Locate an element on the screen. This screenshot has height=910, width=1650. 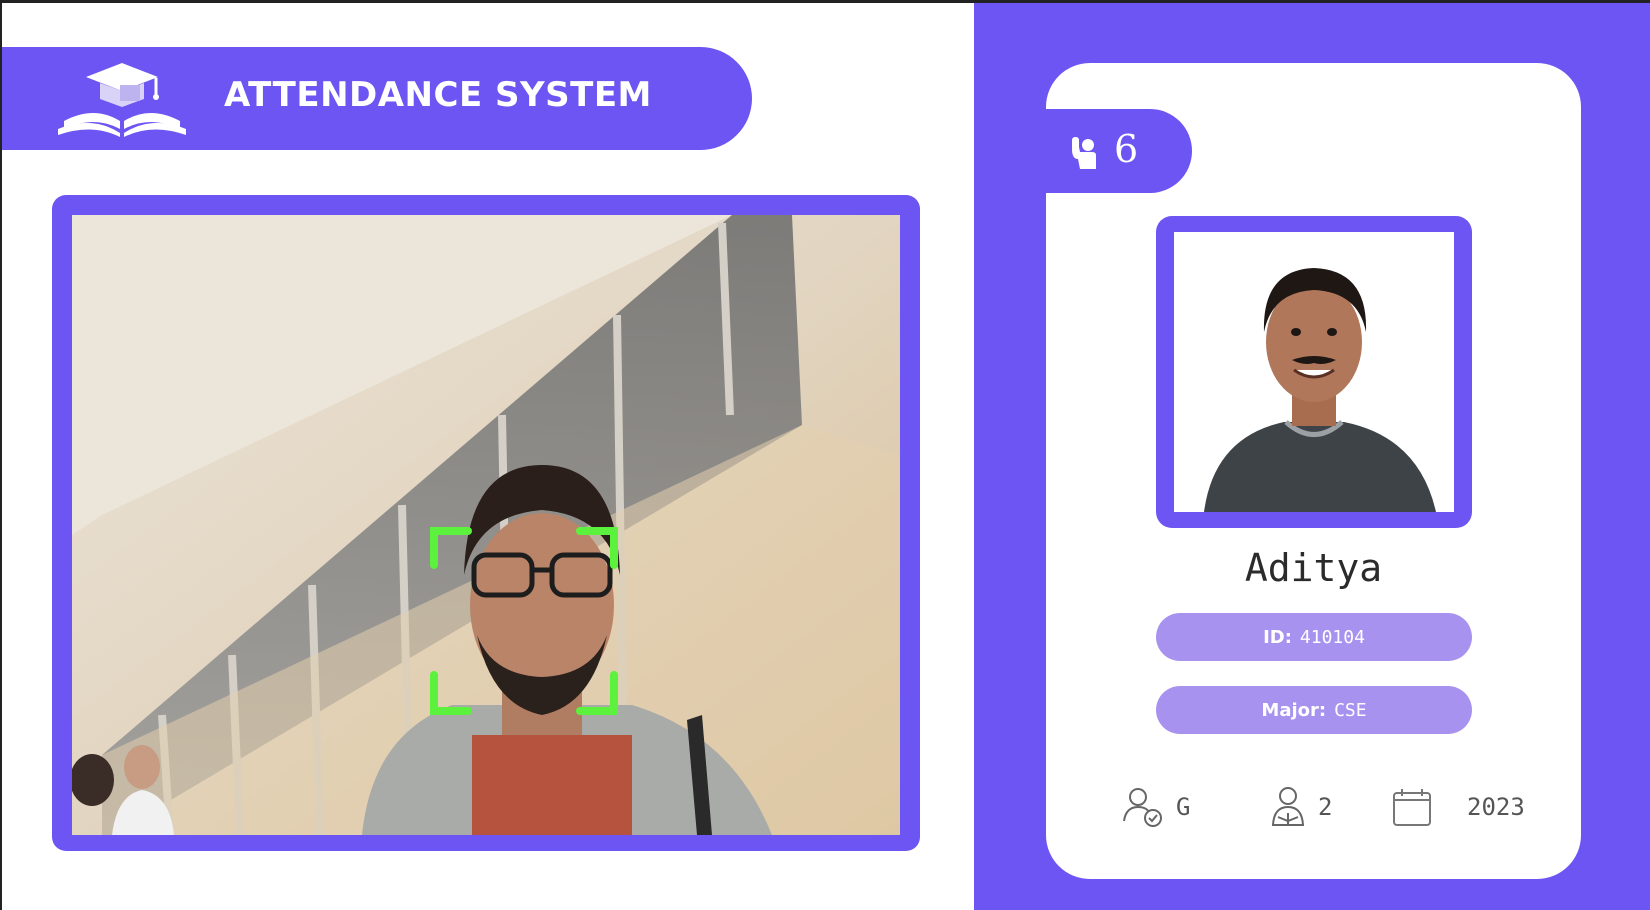
total-attendance: 6 is located at coordinates (1126, 149).